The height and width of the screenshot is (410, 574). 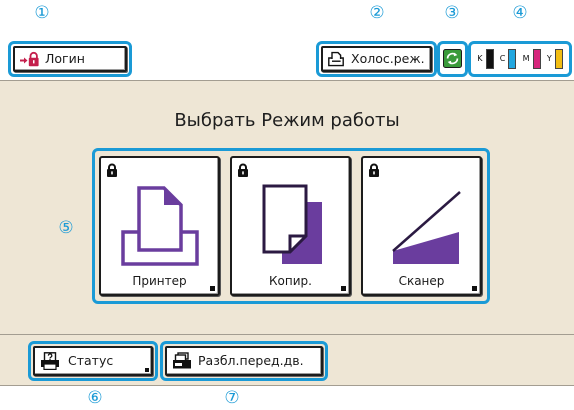 I want to click on highlight-ink-levels: K C M Y, so click(x=520, y=59).